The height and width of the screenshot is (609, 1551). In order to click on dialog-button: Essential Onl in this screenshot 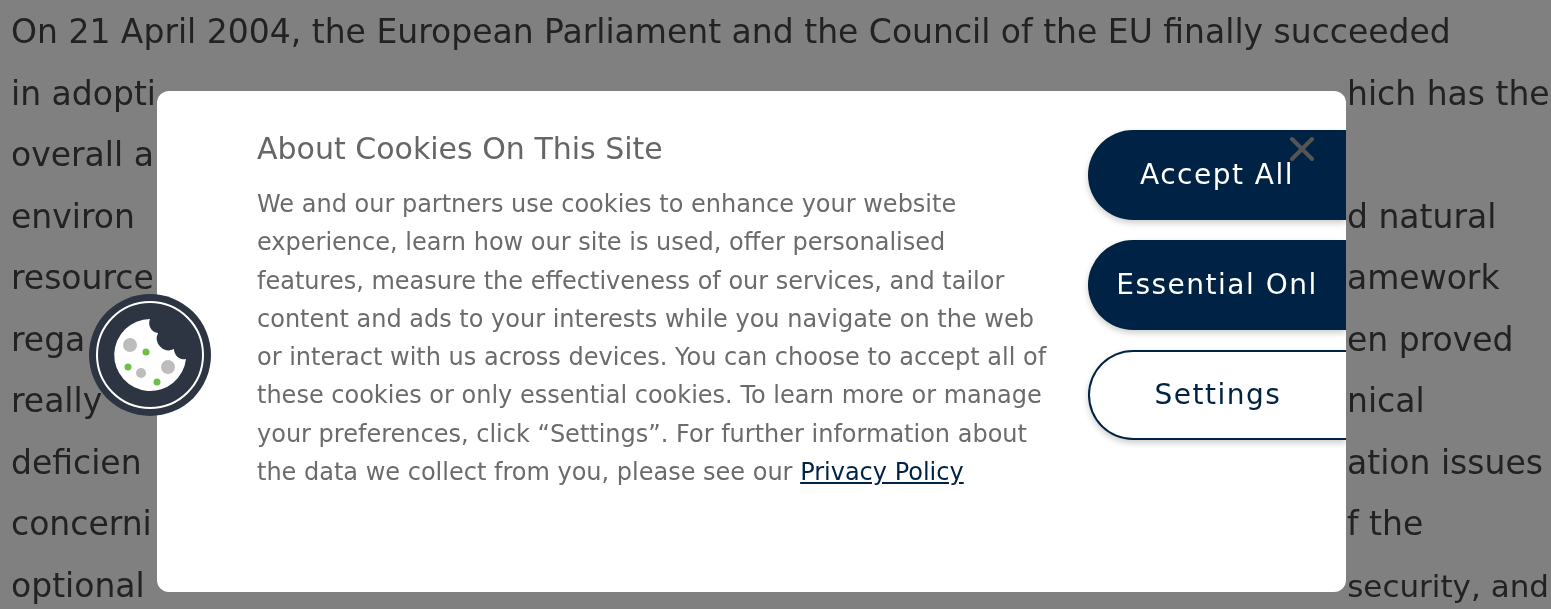, I will do `click(1217, 285)`.